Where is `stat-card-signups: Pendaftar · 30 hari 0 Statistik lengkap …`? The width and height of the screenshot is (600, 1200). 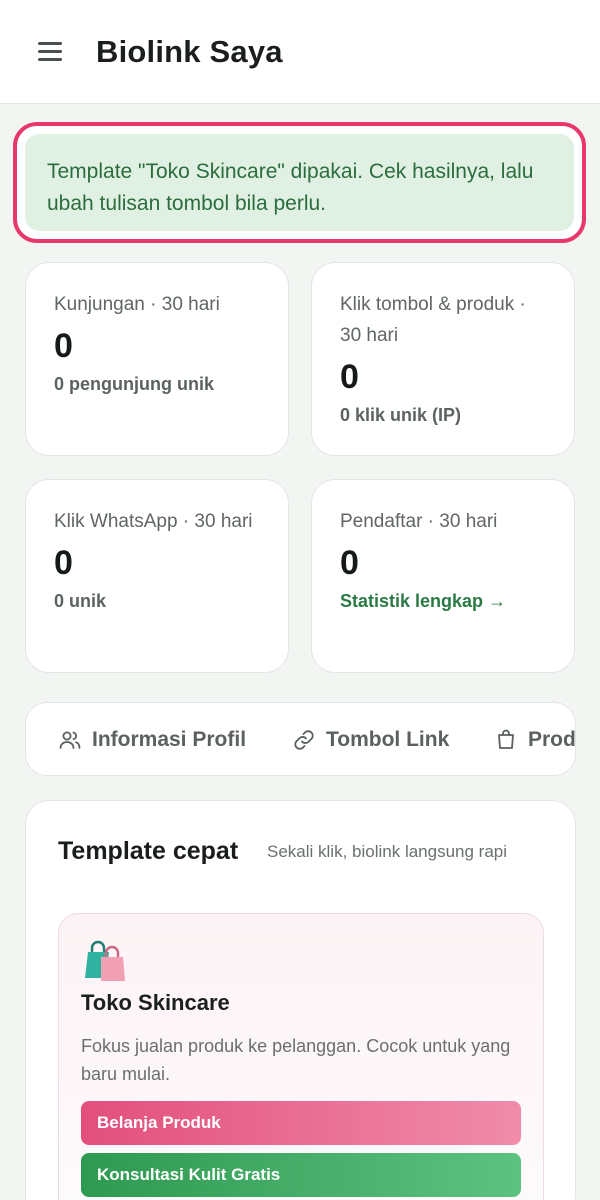 stat-card-signups: Pendaftar · 30 hari 0 Statistik lengkap … is located at coordinates (443, 576).